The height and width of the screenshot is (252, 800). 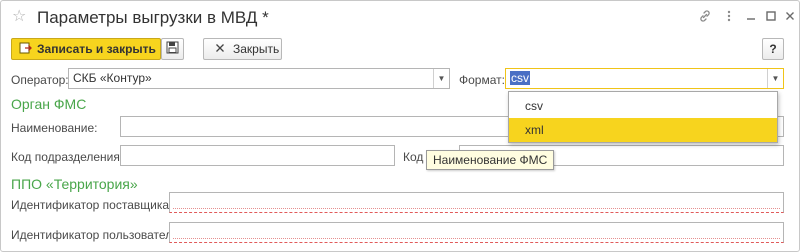 What do you see at coordinates (67, 157) in the screenshot?
I see `subdivision-code-label: Код подразделения:` at bounding box center [67, 157].